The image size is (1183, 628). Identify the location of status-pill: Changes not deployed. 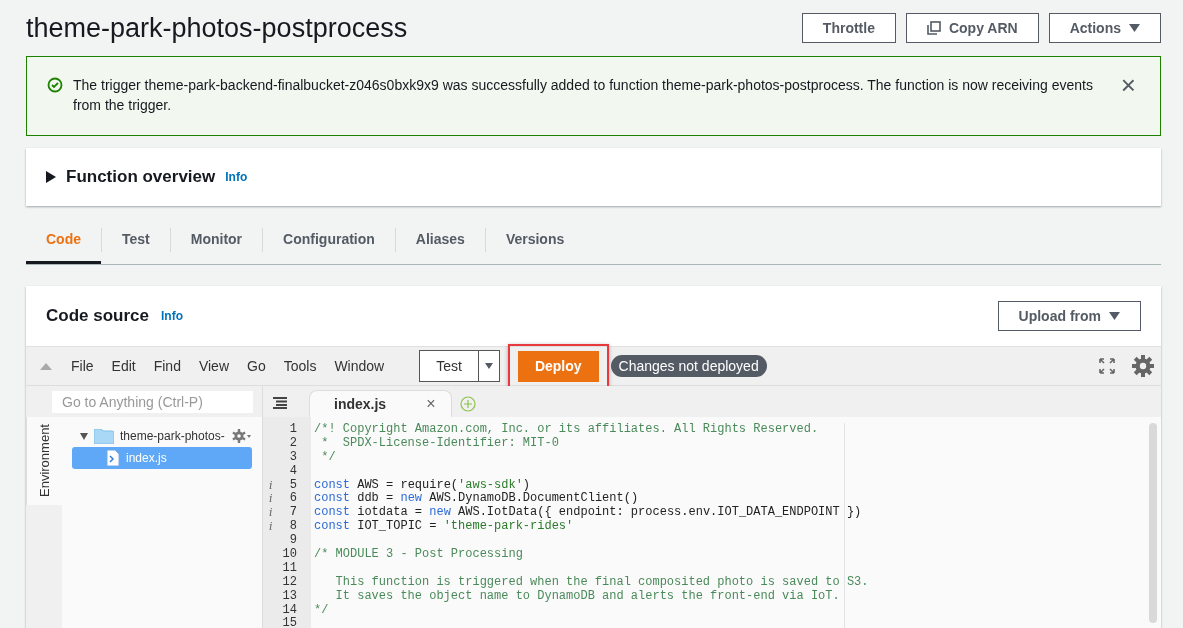
(688, 366).